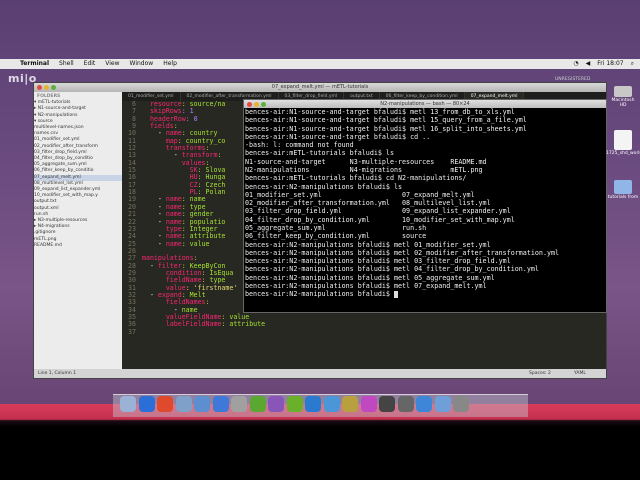 The width and height of the screenshot is (640, 480). Describe the element at coordinates (540, 373) in the screenshot. I see `indent-setting: Spaces: 2` at that location.